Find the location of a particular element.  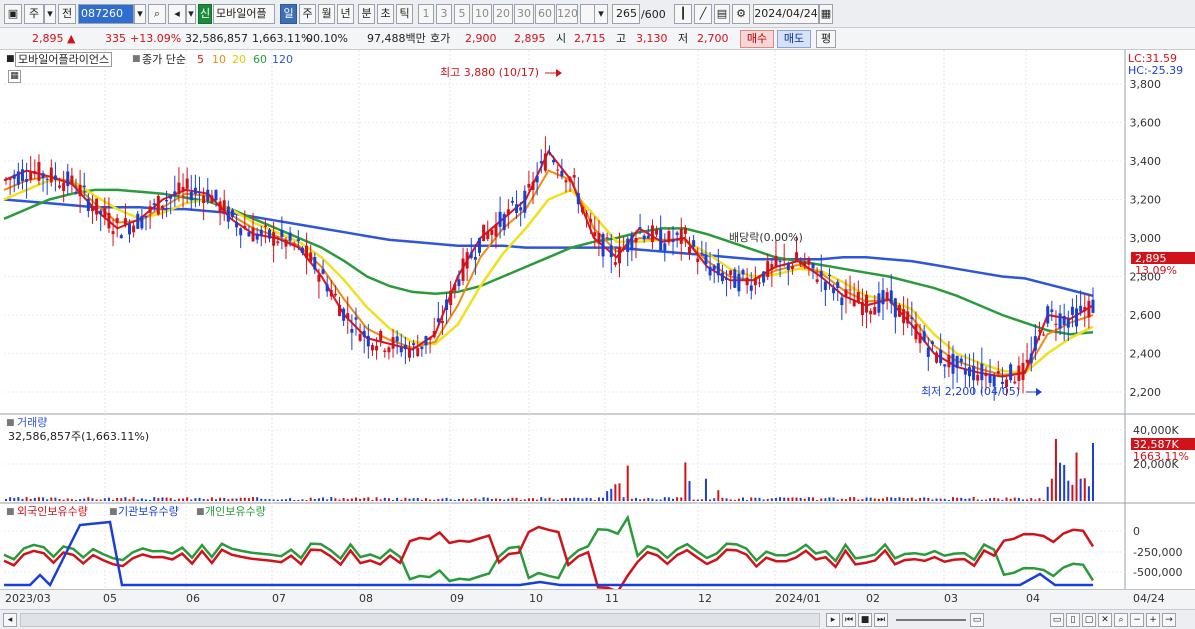

calendar-icon: ▦ is located at coordinates (826, 14).